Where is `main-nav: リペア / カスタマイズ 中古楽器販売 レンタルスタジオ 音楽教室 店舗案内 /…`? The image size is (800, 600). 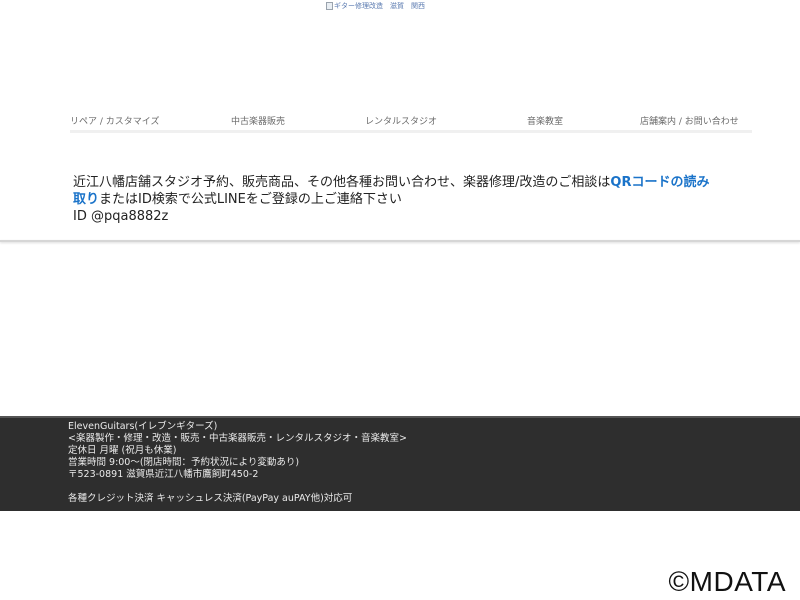 main-nav: リペア / カスタマイズ 中古楽器販売 レンタルスタジオ 音楽教室 店舗案内 /… is located at coordinates (400, 122).